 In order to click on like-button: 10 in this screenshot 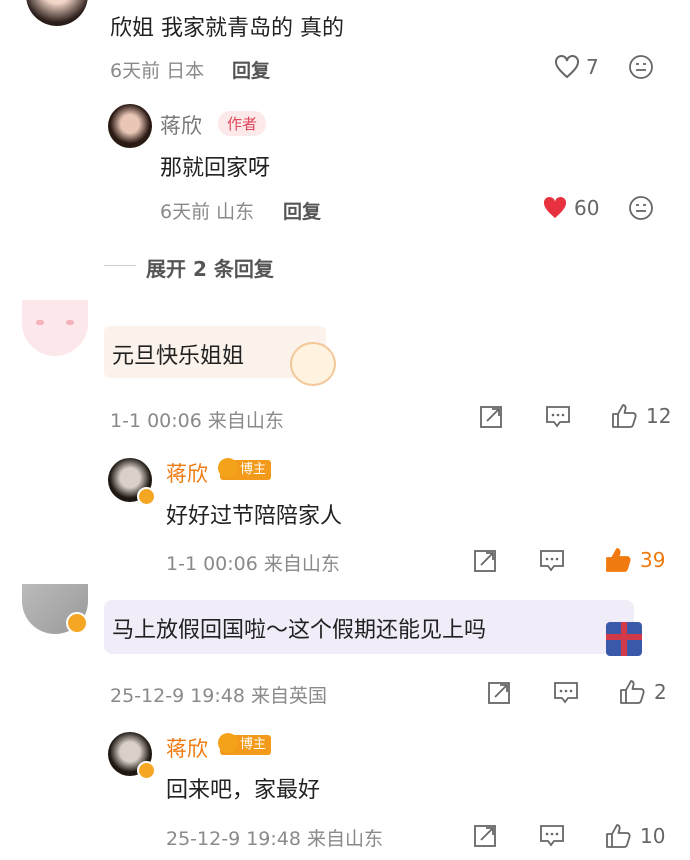, I will do `click(634, 836)`.